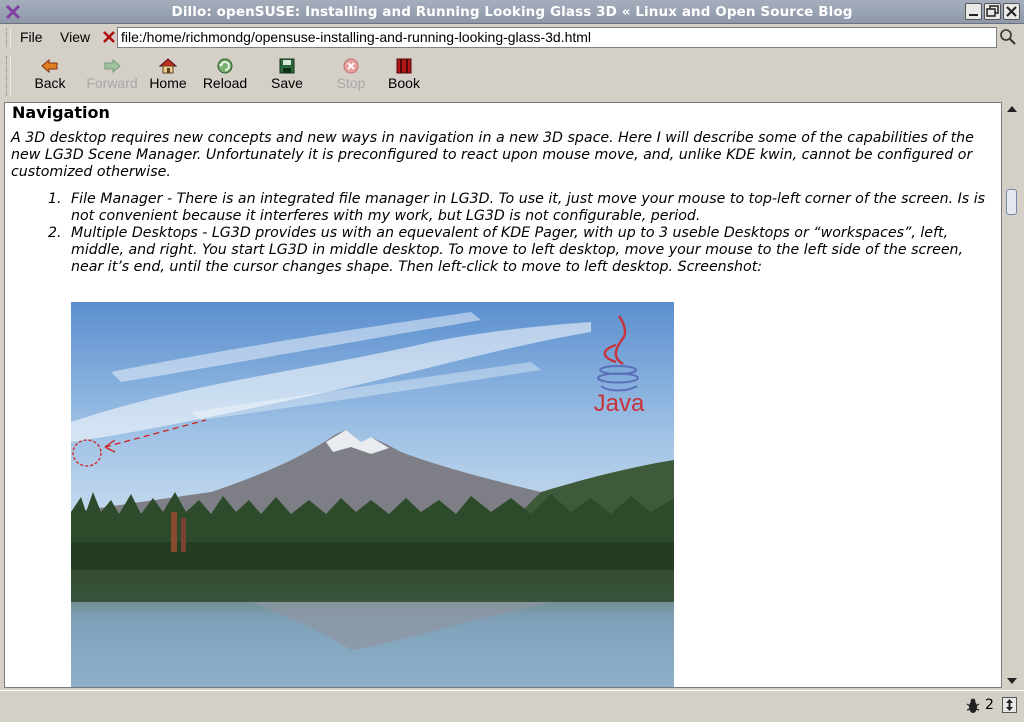 The width and height of the screenshot is (1024, 722). I want to click on bug-meter-icon, so click(973, 706).